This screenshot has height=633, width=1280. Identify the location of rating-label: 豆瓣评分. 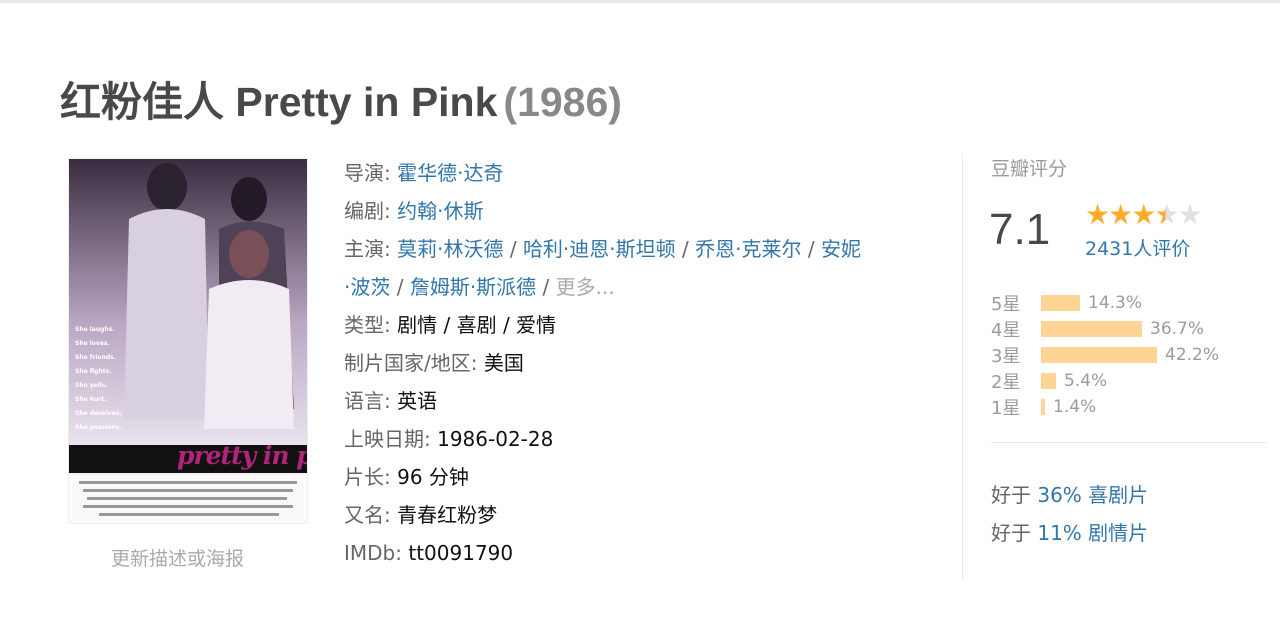
(1029, 169).